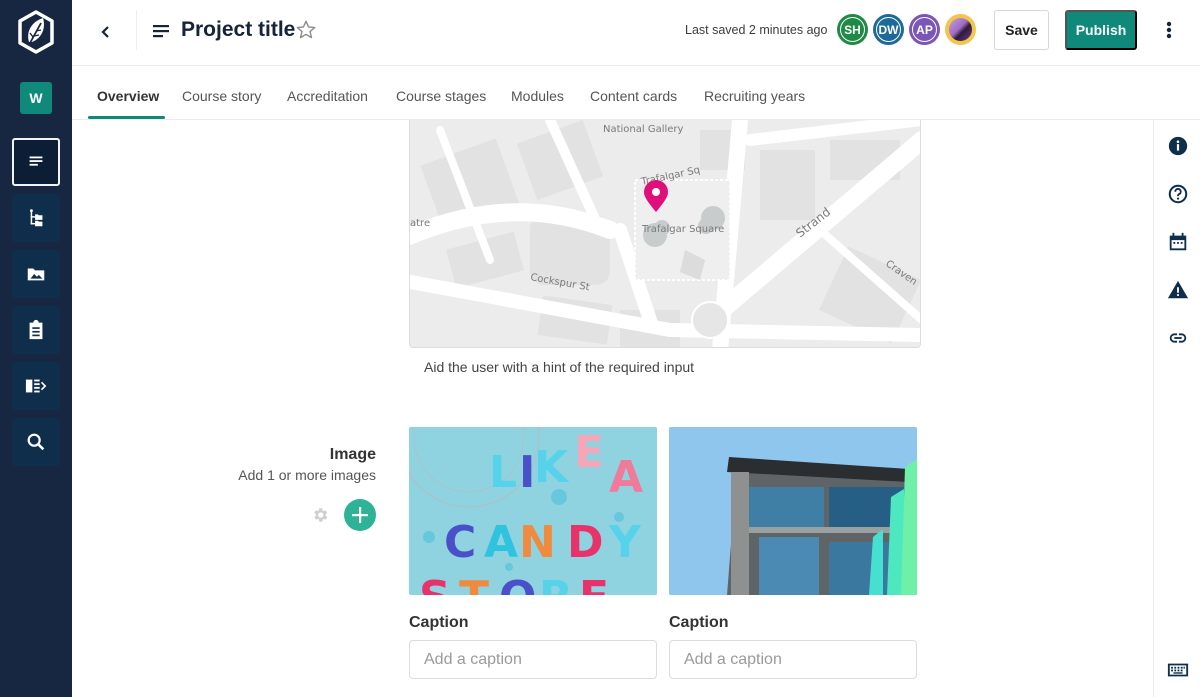 The height and width of the screenshot is (697, 1200). Describe the element at coordinates (36, 32) in the screenshot. I see `app-logo-icon` at that location.